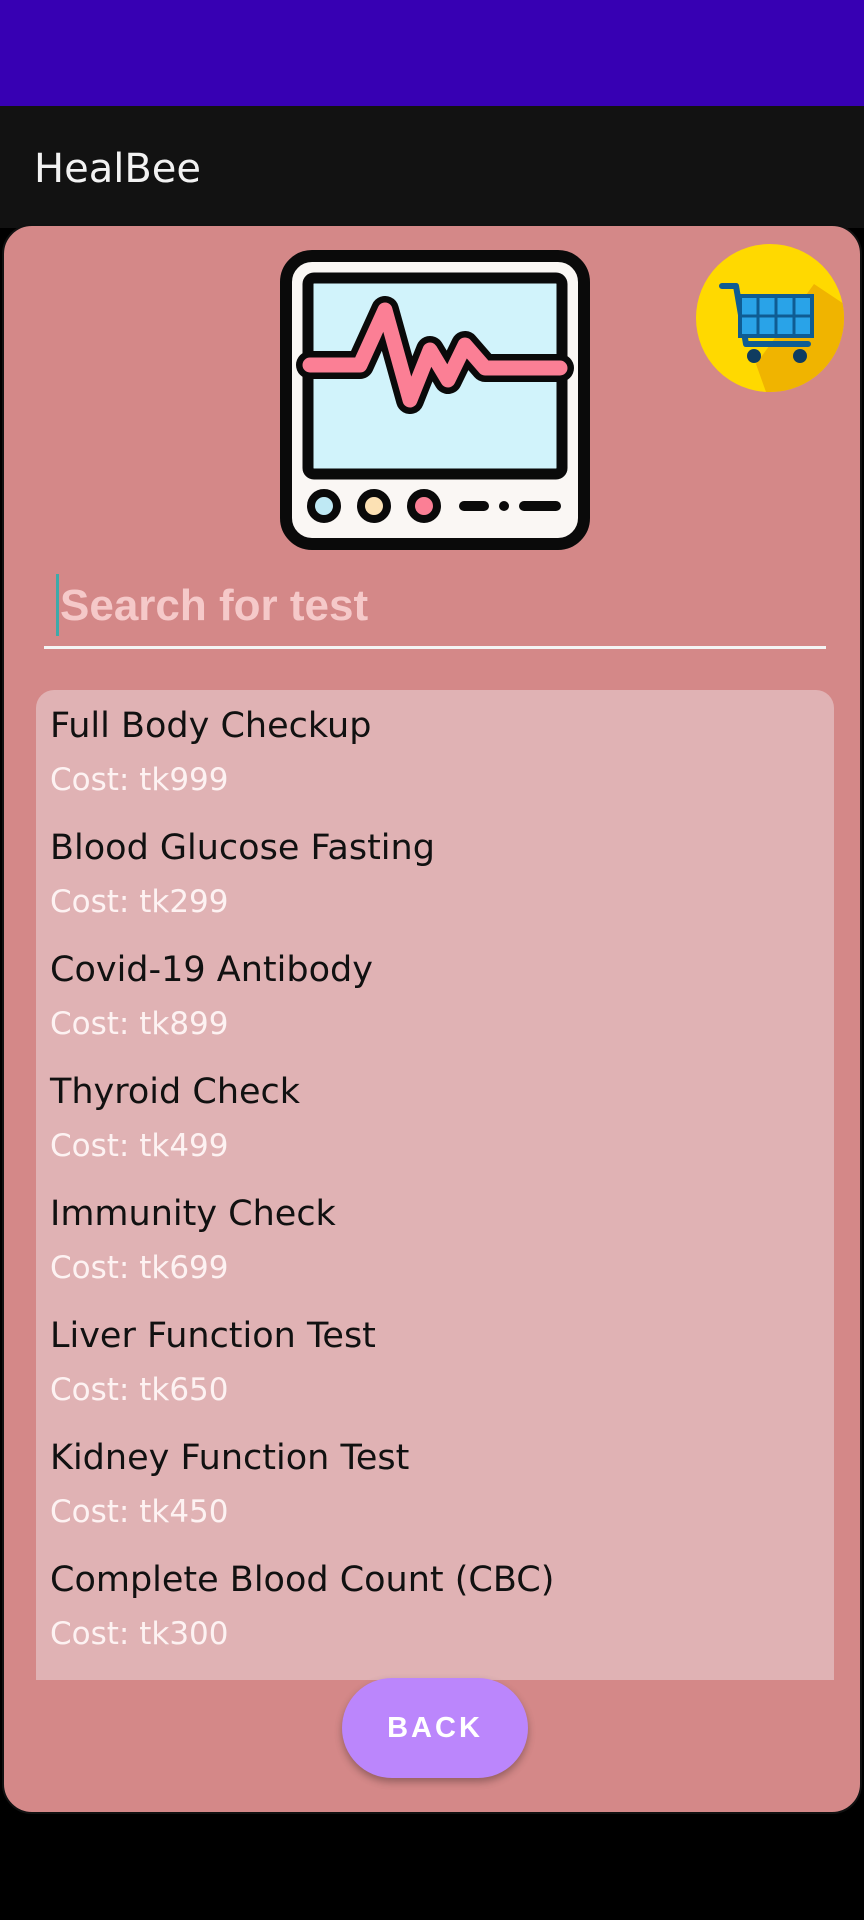  I want to click on search-input, so click(440, 606).